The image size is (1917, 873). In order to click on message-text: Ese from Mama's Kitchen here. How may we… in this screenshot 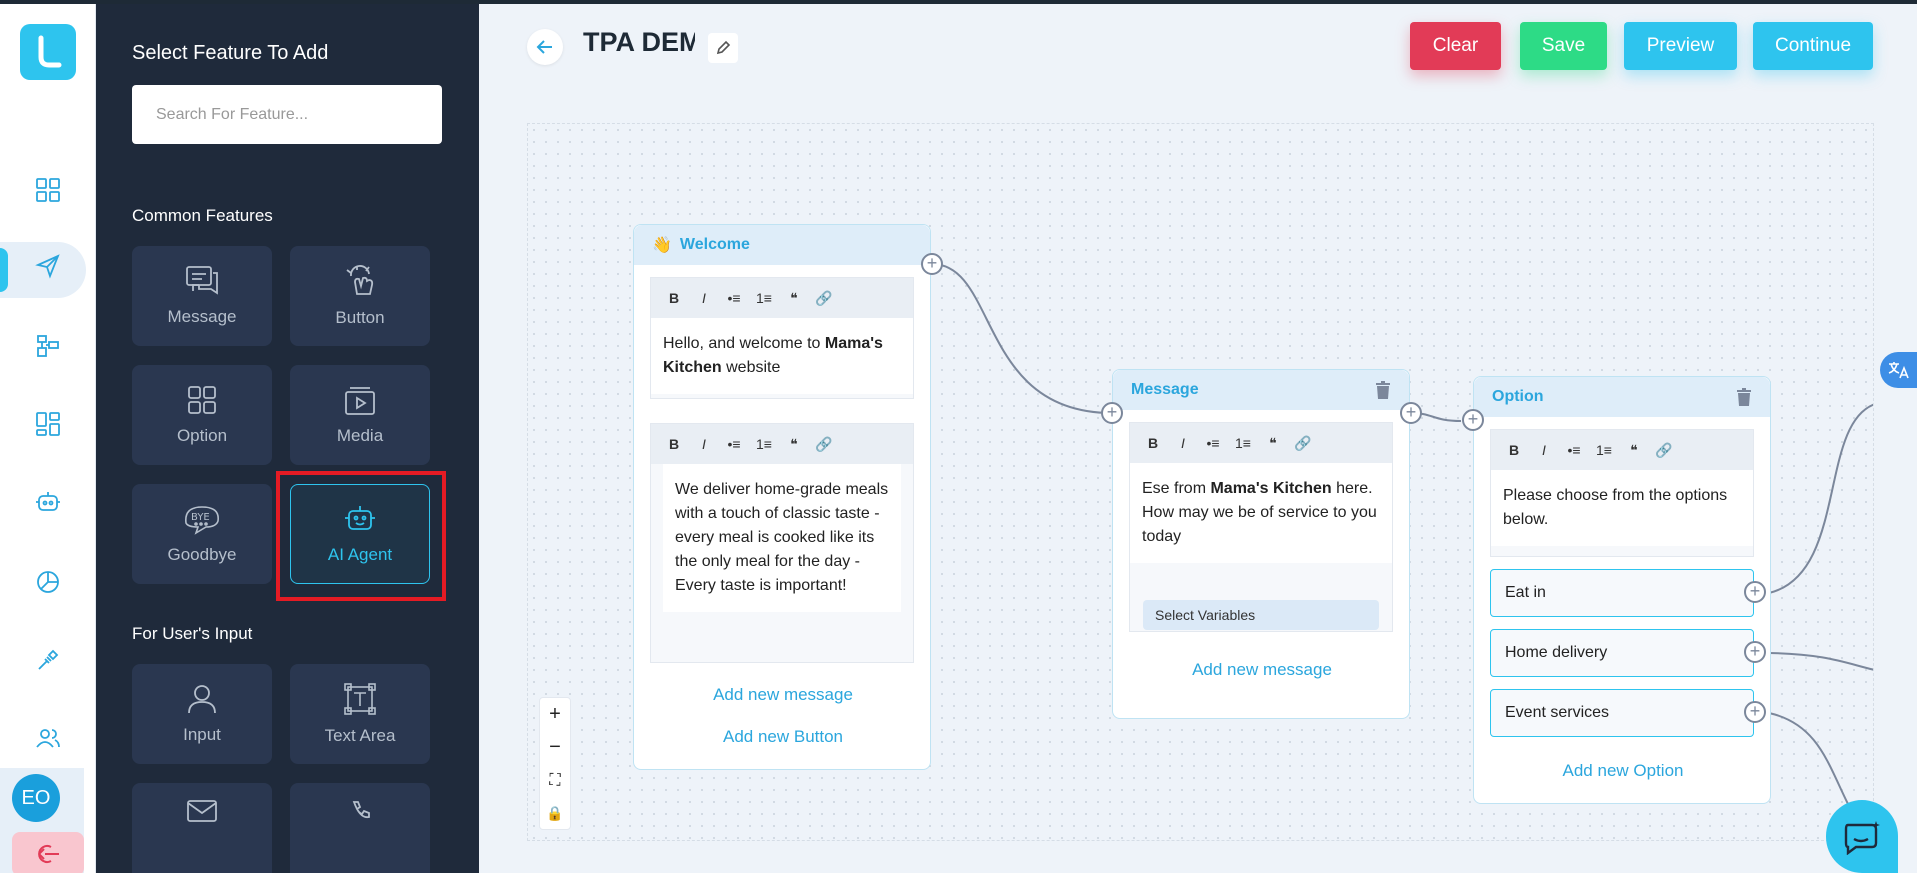, I will do `click(1261, 513)`.